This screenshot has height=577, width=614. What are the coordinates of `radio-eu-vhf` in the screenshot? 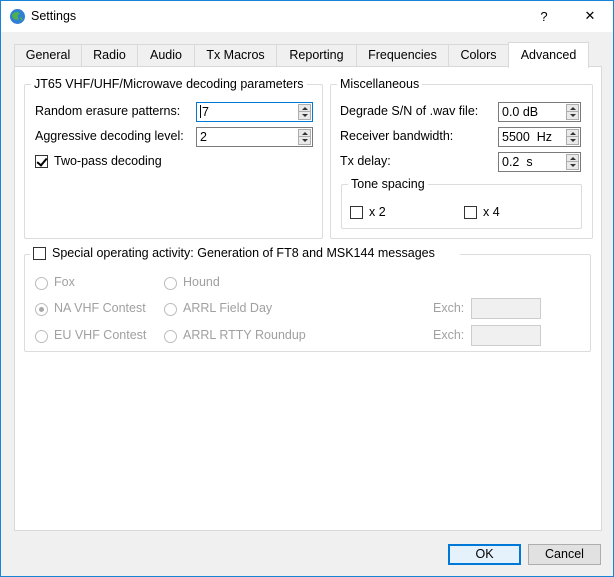 It's located at (41, 336).